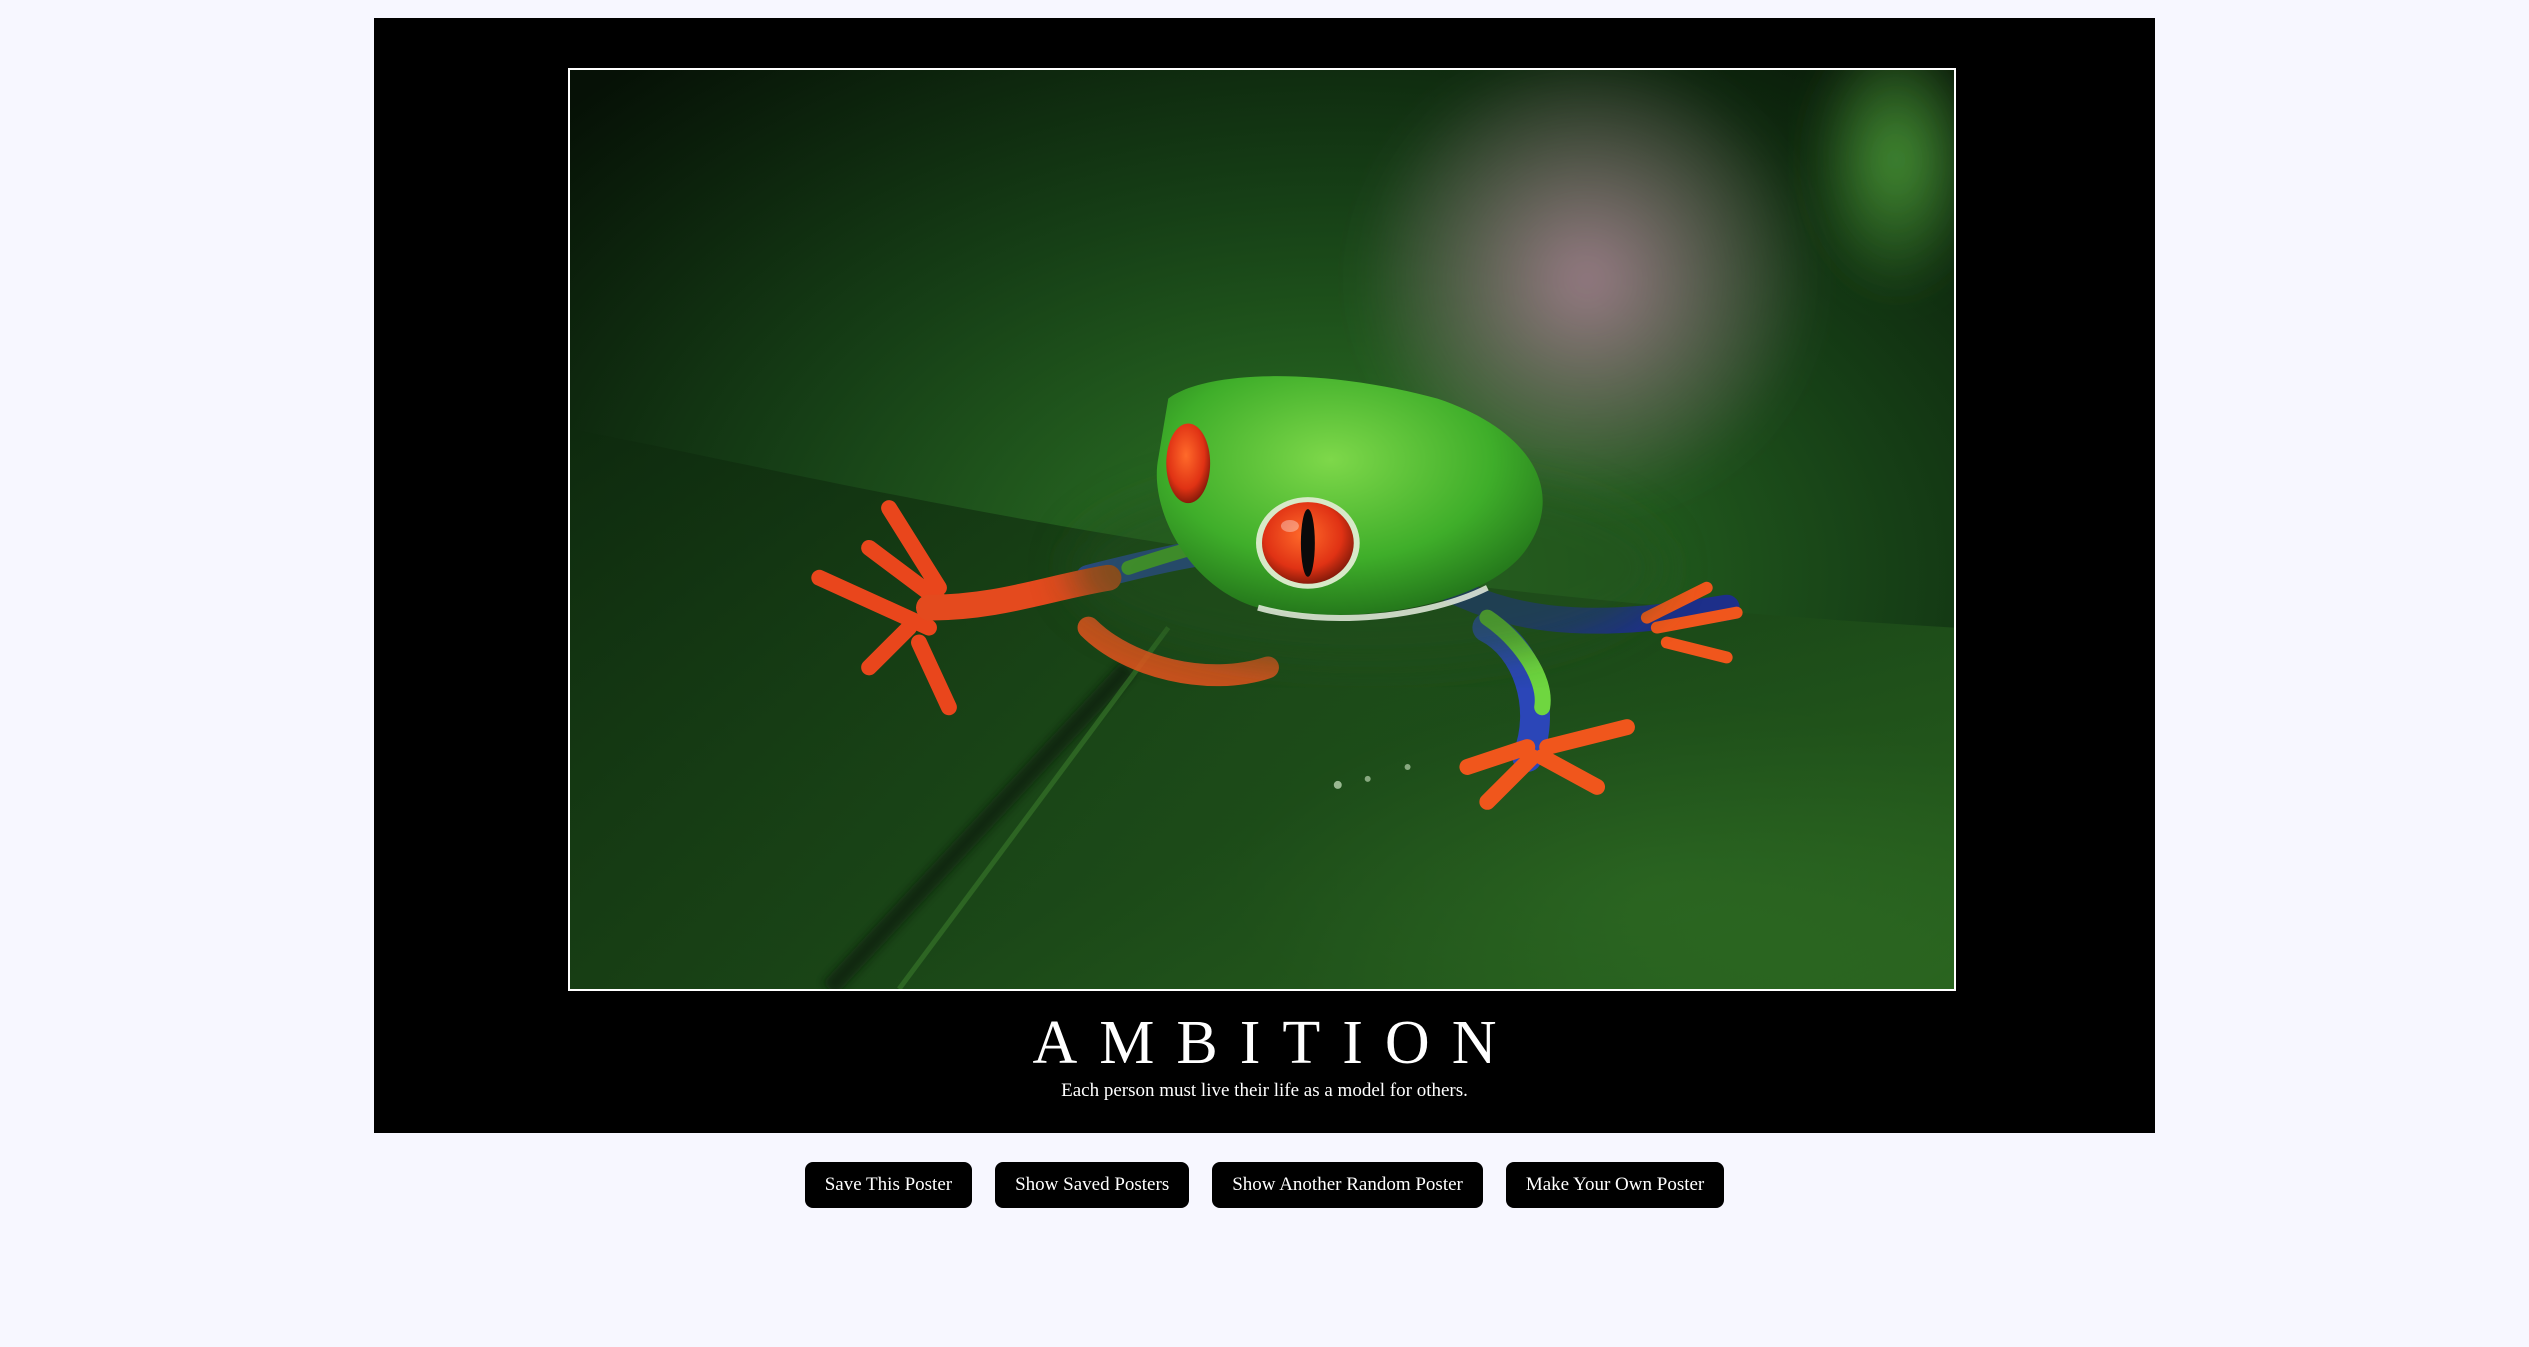  What do you see at coordinates (1615, 1185) in the screenshot?
I see `make-own-poster-button: Make Your Own Poster` at bounding box center [1615, 1185].